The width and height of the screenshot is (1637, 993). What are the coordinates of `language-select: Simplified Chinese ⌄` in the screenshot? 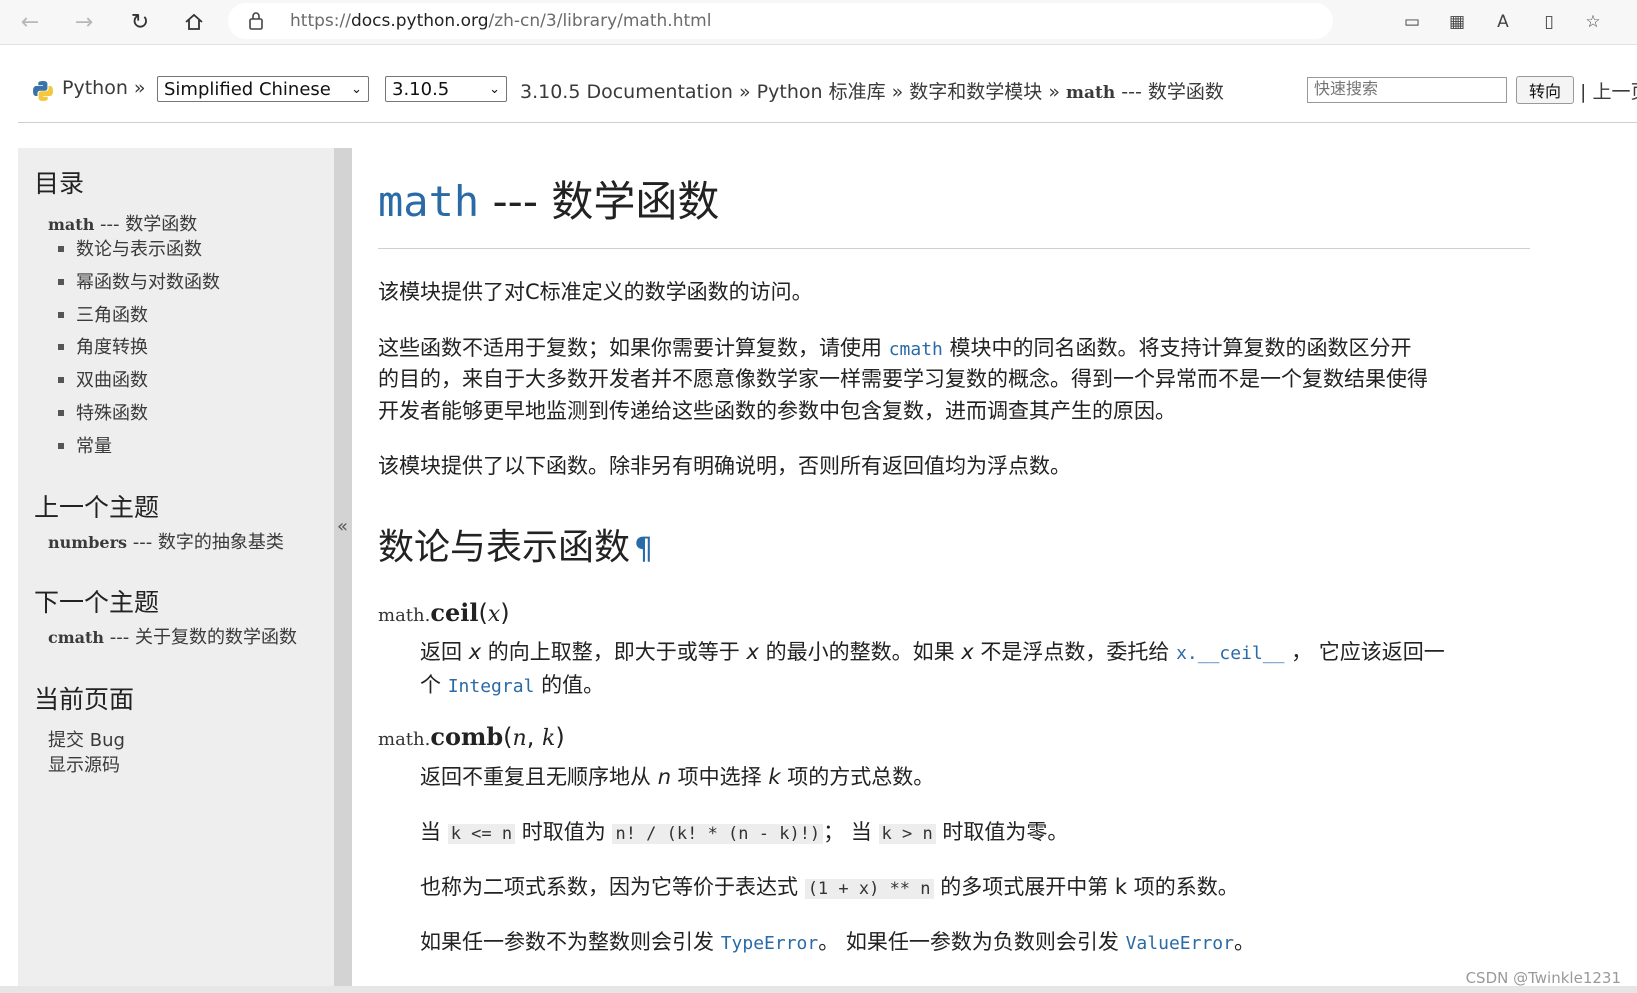 It's located at (263, 89).